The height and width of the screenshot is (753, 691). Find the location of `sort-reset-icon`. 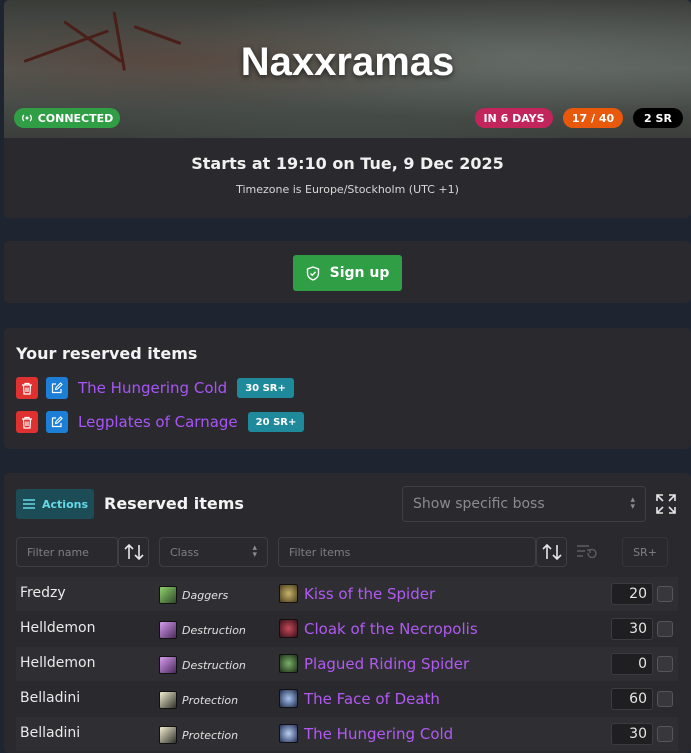

sort-reset-icon is located at coordinates (587, 552).